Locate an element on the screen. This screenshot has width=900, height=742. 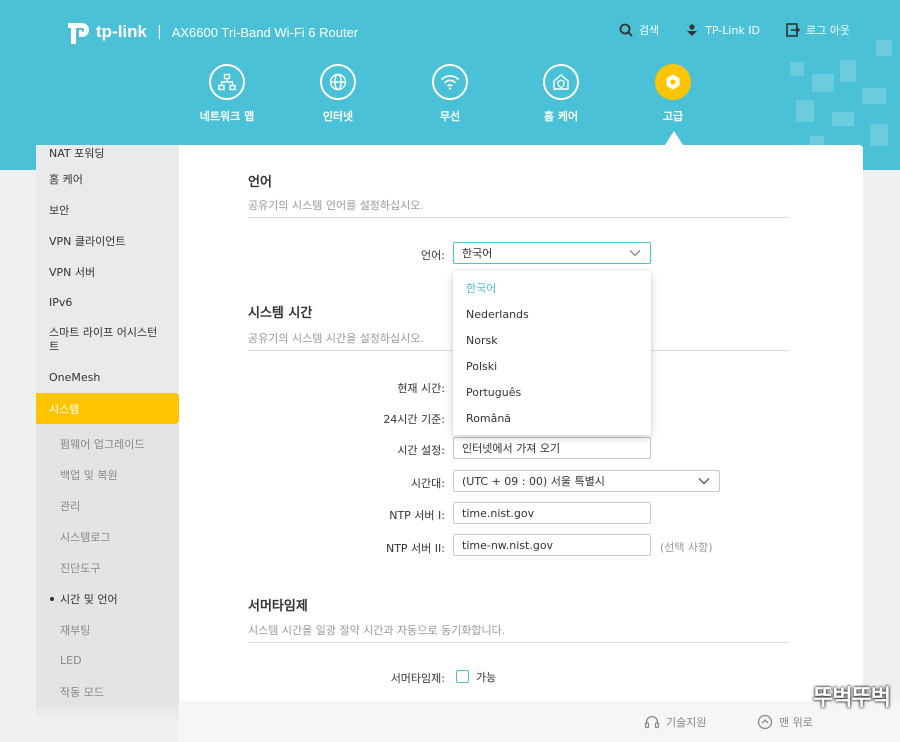
nav-internet: 인터넷 is located at coordinates (338, 94).